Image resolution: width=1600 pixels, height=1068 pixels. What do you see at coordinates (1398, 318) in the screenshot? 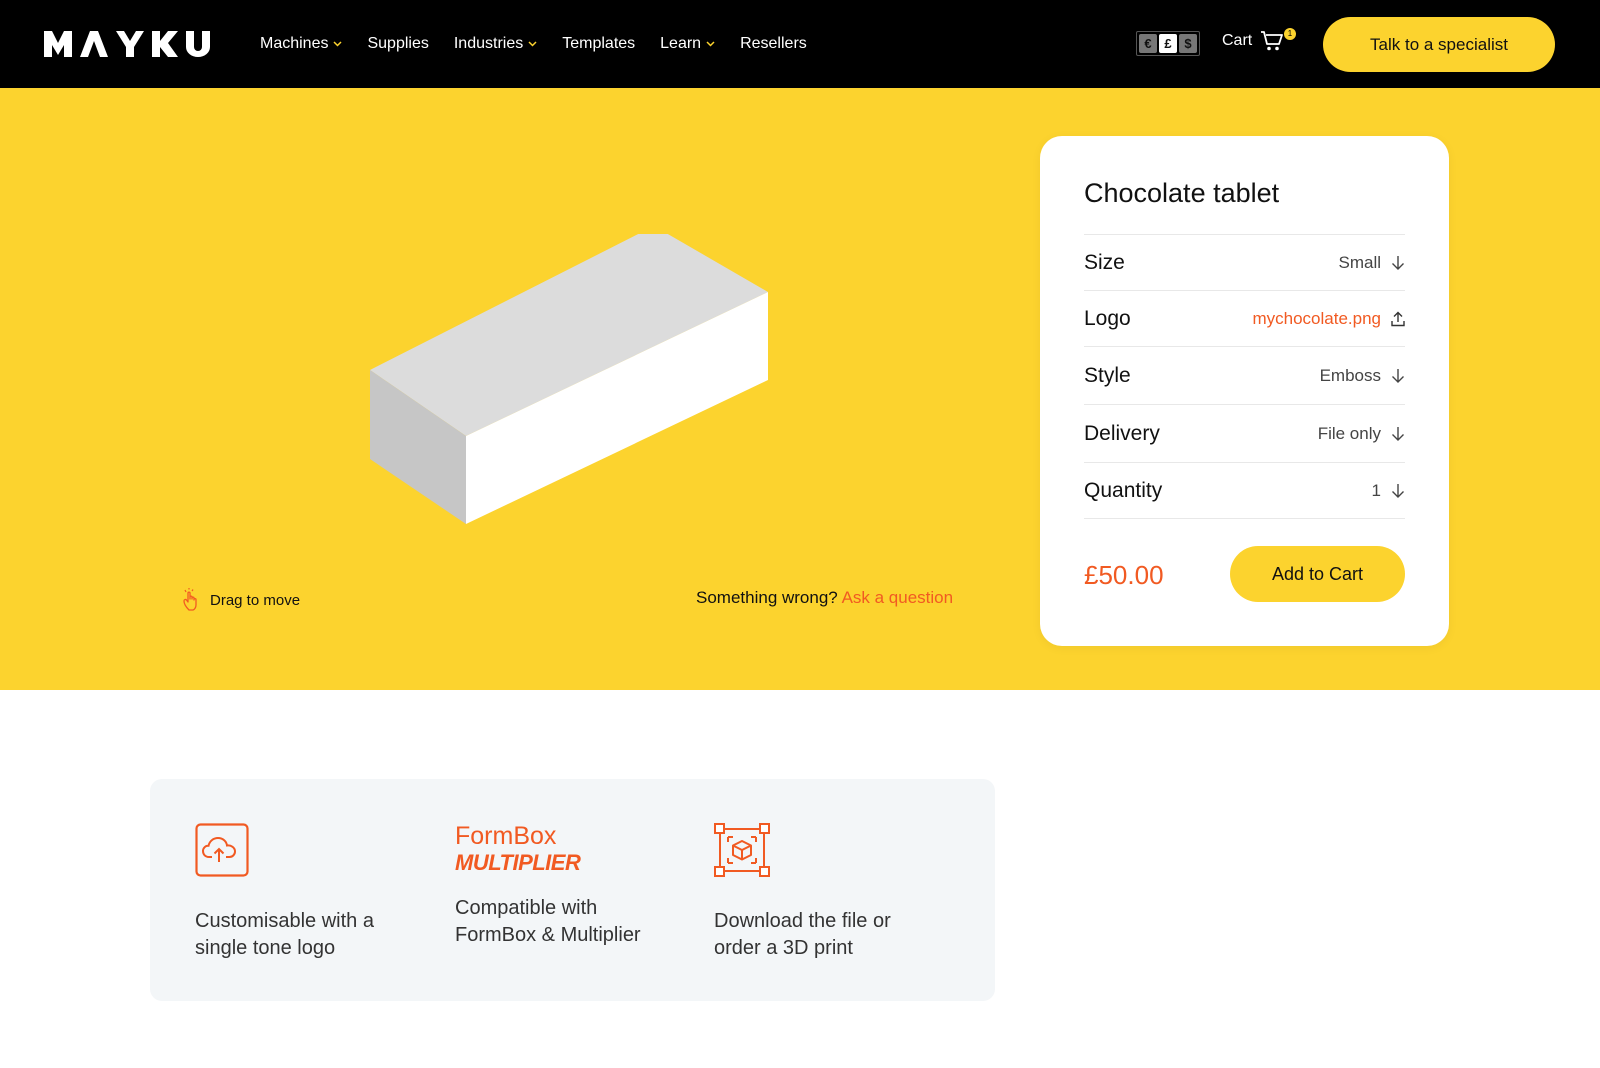
I see `upload-icon` at bounding box center [1398, 318].